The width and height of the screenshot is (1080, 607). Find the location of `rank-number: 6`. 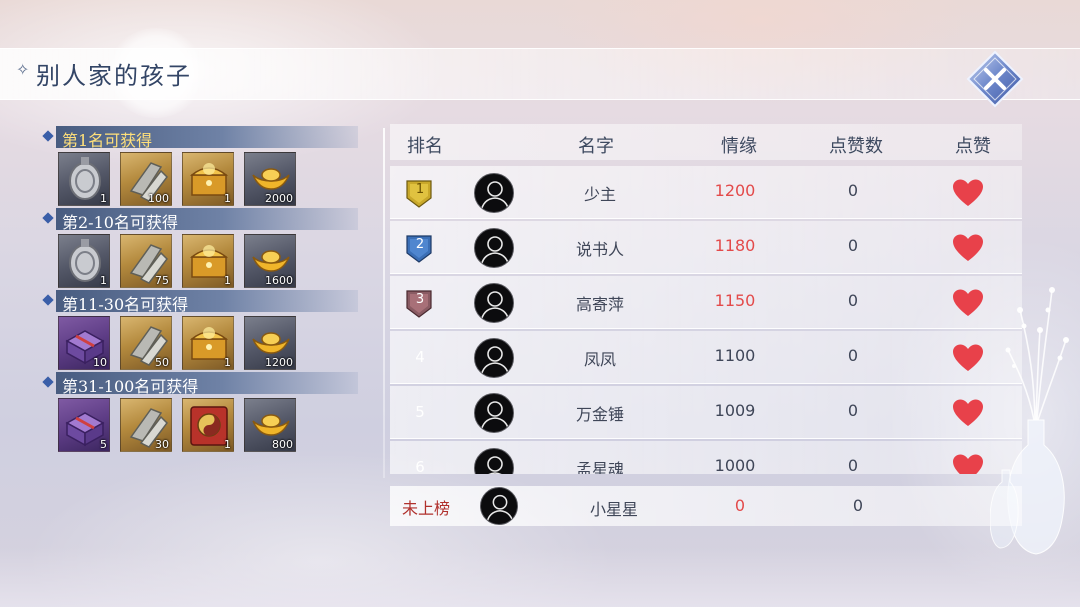

rank-number: 6 is located at coordinates (420, 466).